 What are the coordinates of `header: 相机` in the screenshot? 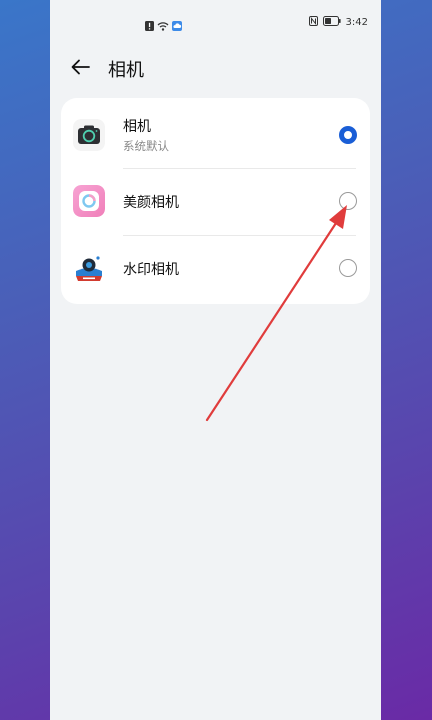 It's located at (215, 67).